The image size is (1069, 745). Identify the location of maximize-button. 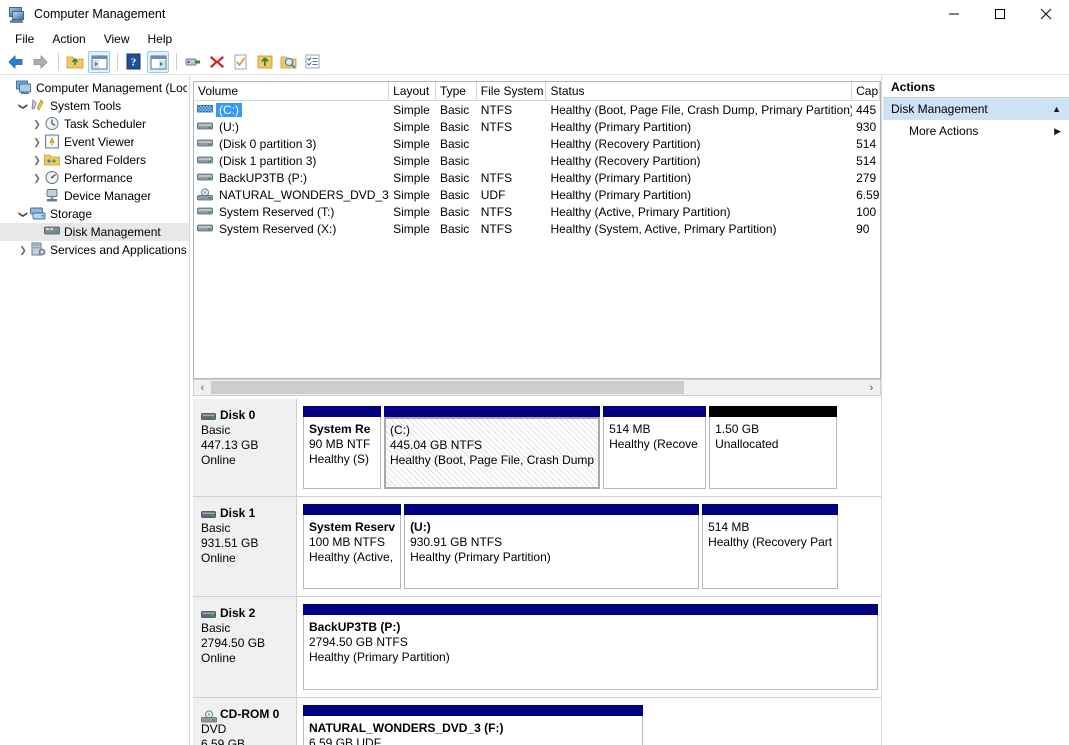
(1000, 14).